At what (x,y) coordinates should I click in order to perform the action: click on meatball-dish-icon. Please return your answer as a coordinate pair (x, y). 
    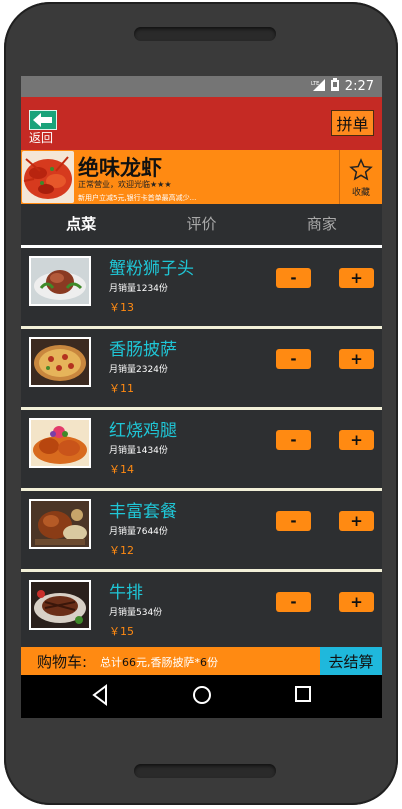
    Looking at the image, I should click on (60, 281).